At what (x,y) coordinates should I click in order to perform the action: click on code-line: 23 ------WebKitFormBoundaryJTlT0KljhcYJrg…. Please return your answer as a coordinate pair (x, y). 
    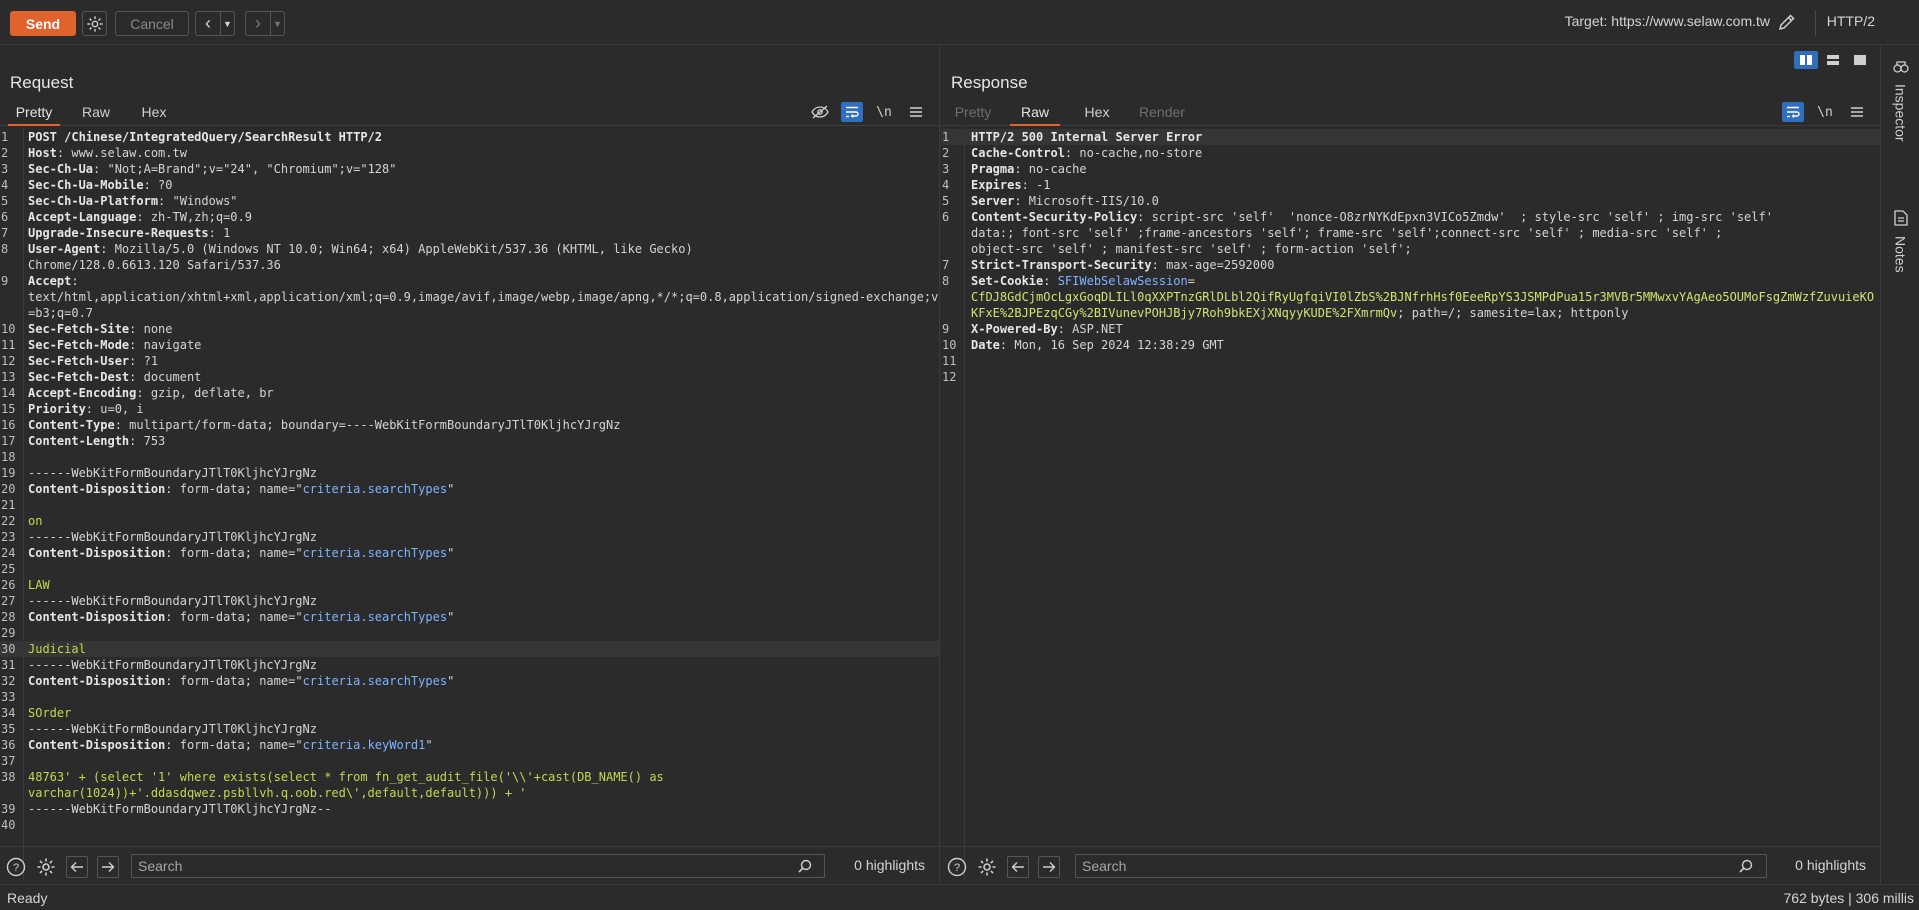
    Looking at the image, I should click on (469, 537).